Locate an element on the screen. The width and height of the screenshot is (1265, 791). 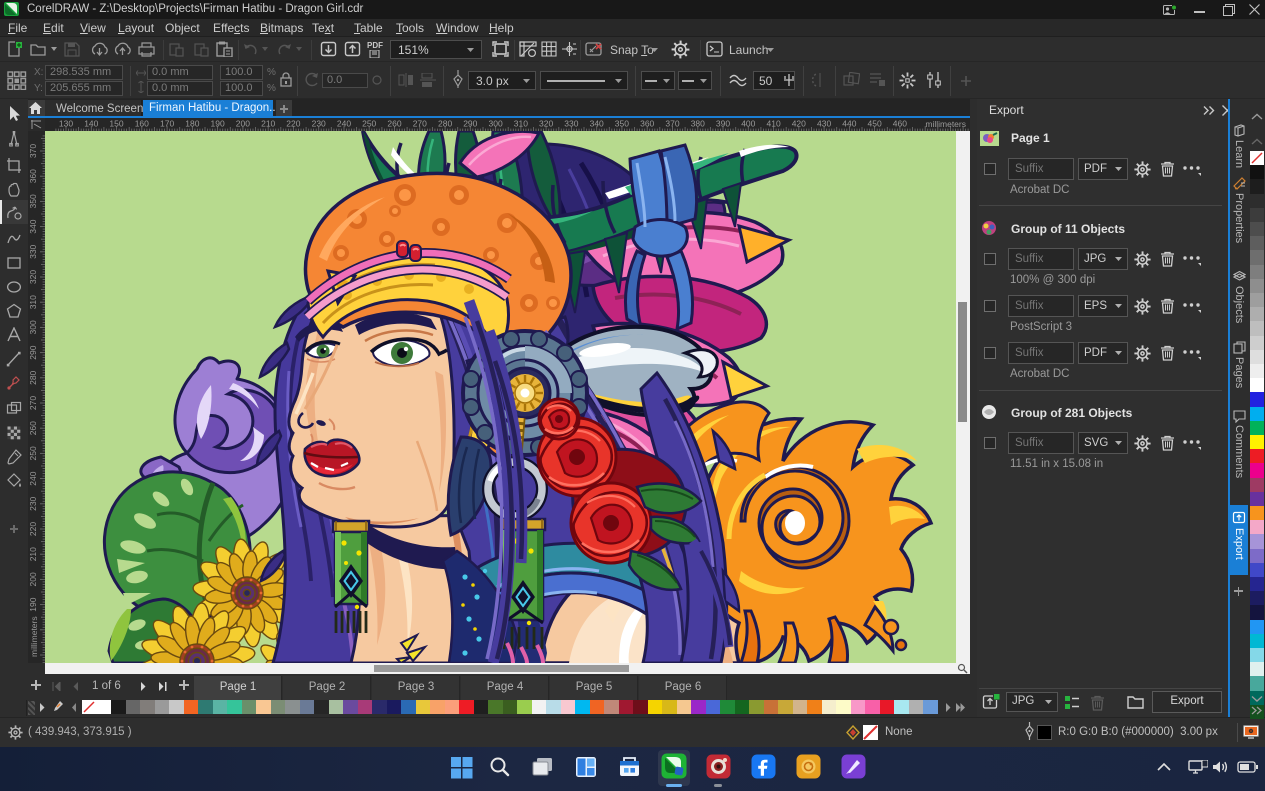
svg-text: 460 is located at coordinates (900, 124).